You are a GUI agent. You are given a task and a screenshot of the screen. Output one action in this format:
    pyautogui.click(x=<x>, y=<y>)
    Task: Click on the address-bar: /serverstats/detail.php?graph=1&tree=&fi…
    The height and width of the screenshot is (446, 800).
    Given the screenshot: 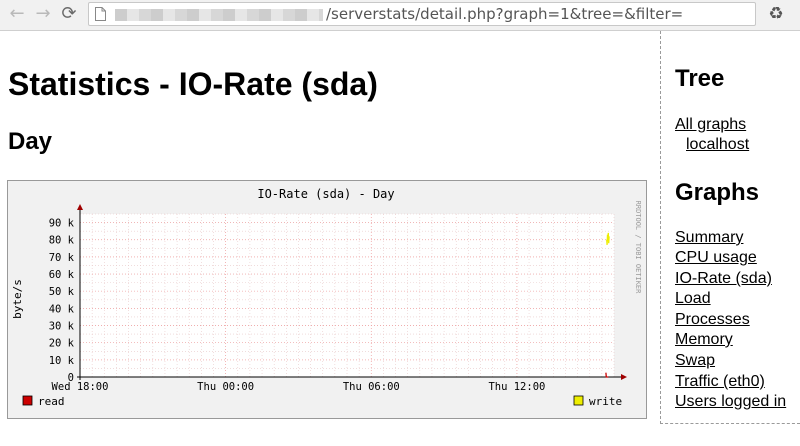 What is the action you would take?
    pyautogui.click(x=422, y=14)
    